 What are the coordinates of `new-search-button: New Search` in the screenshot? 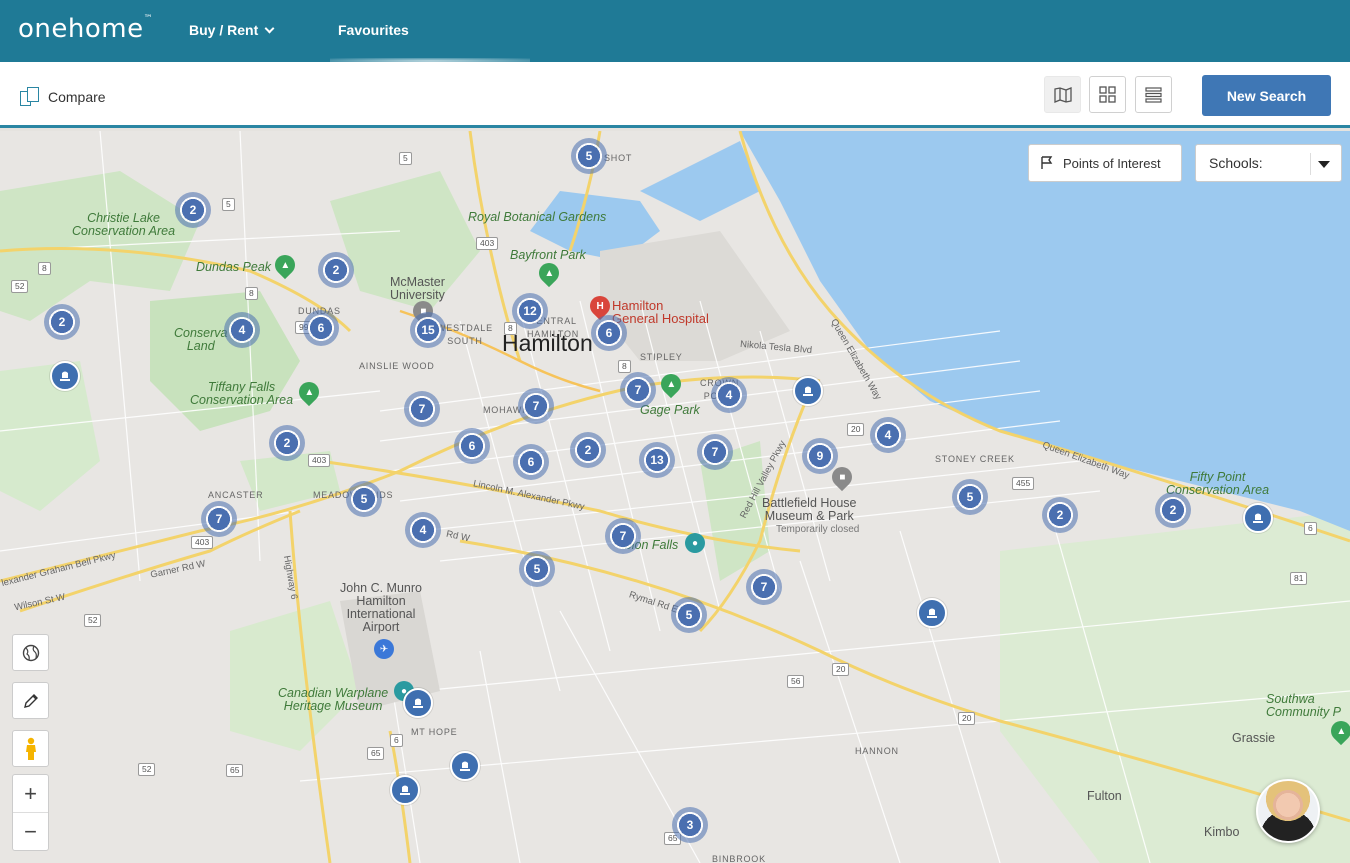 It's located at (1266, 95).